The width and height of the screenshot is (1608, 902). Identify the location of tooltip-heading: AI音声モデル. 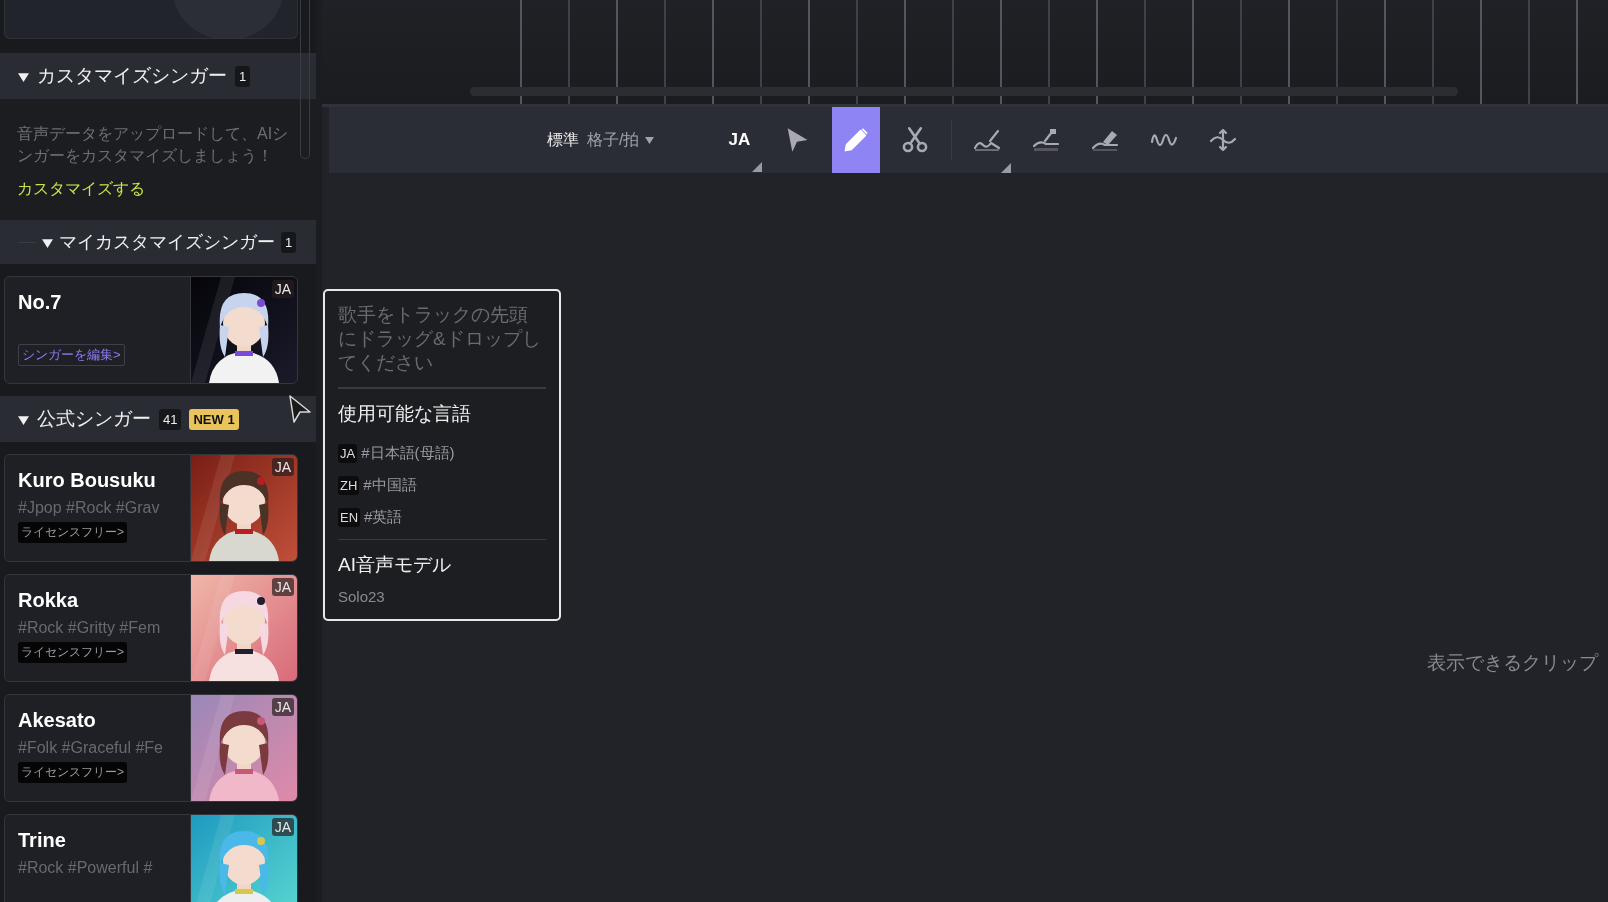
(395, 565).